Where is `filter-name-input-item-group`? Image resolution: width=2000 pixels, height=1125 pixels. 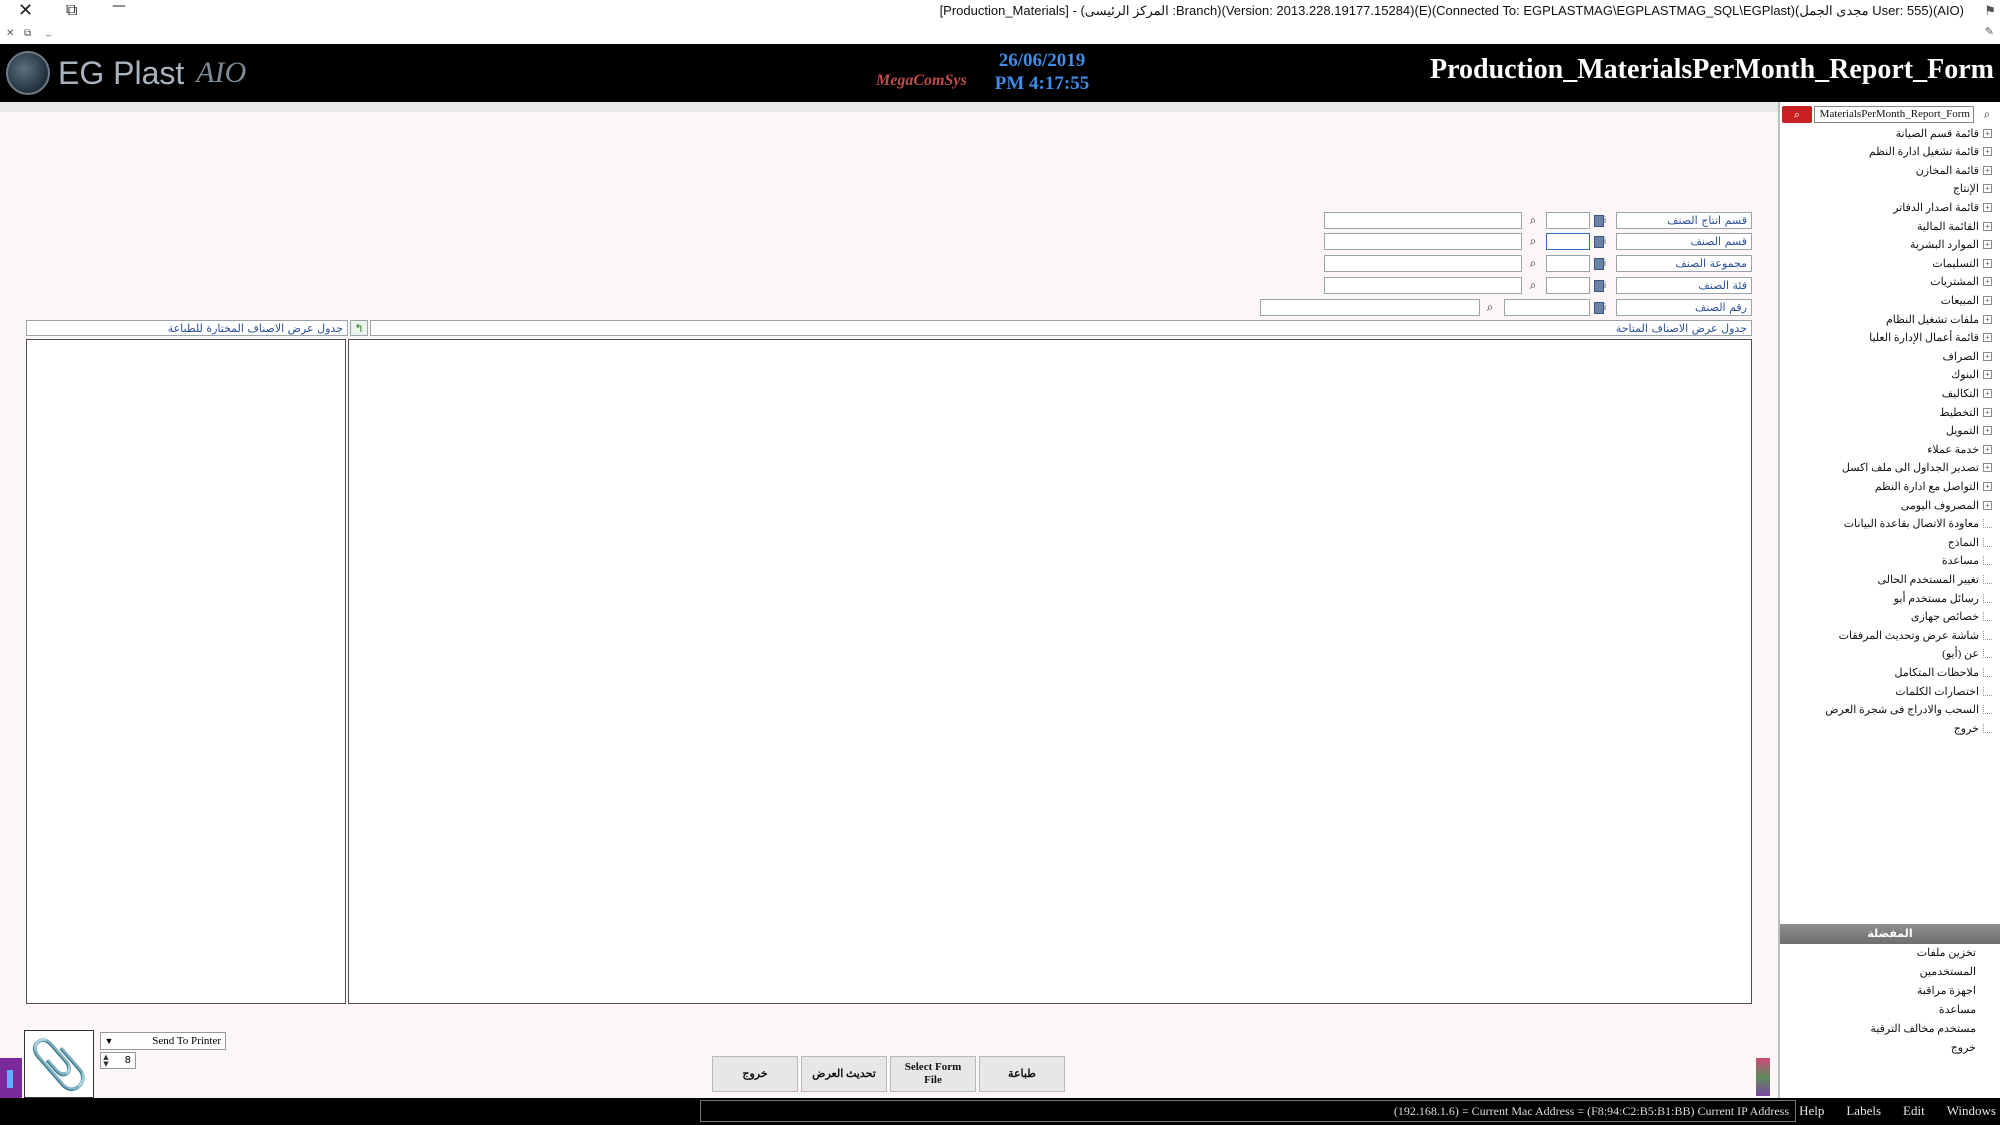 filter-name-input-item-group is located at coordinates (1423, 263).